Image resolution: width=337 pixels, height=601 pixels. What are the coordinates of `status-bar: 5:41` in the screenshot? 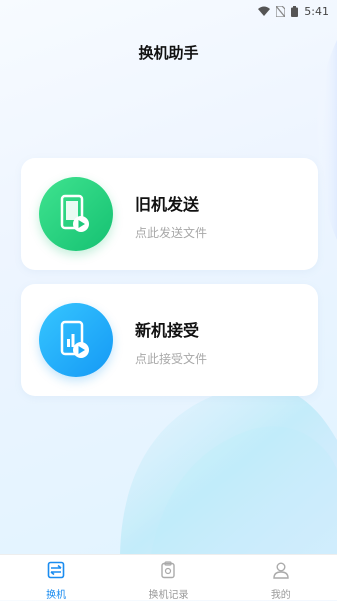 It's located at (168, 11).